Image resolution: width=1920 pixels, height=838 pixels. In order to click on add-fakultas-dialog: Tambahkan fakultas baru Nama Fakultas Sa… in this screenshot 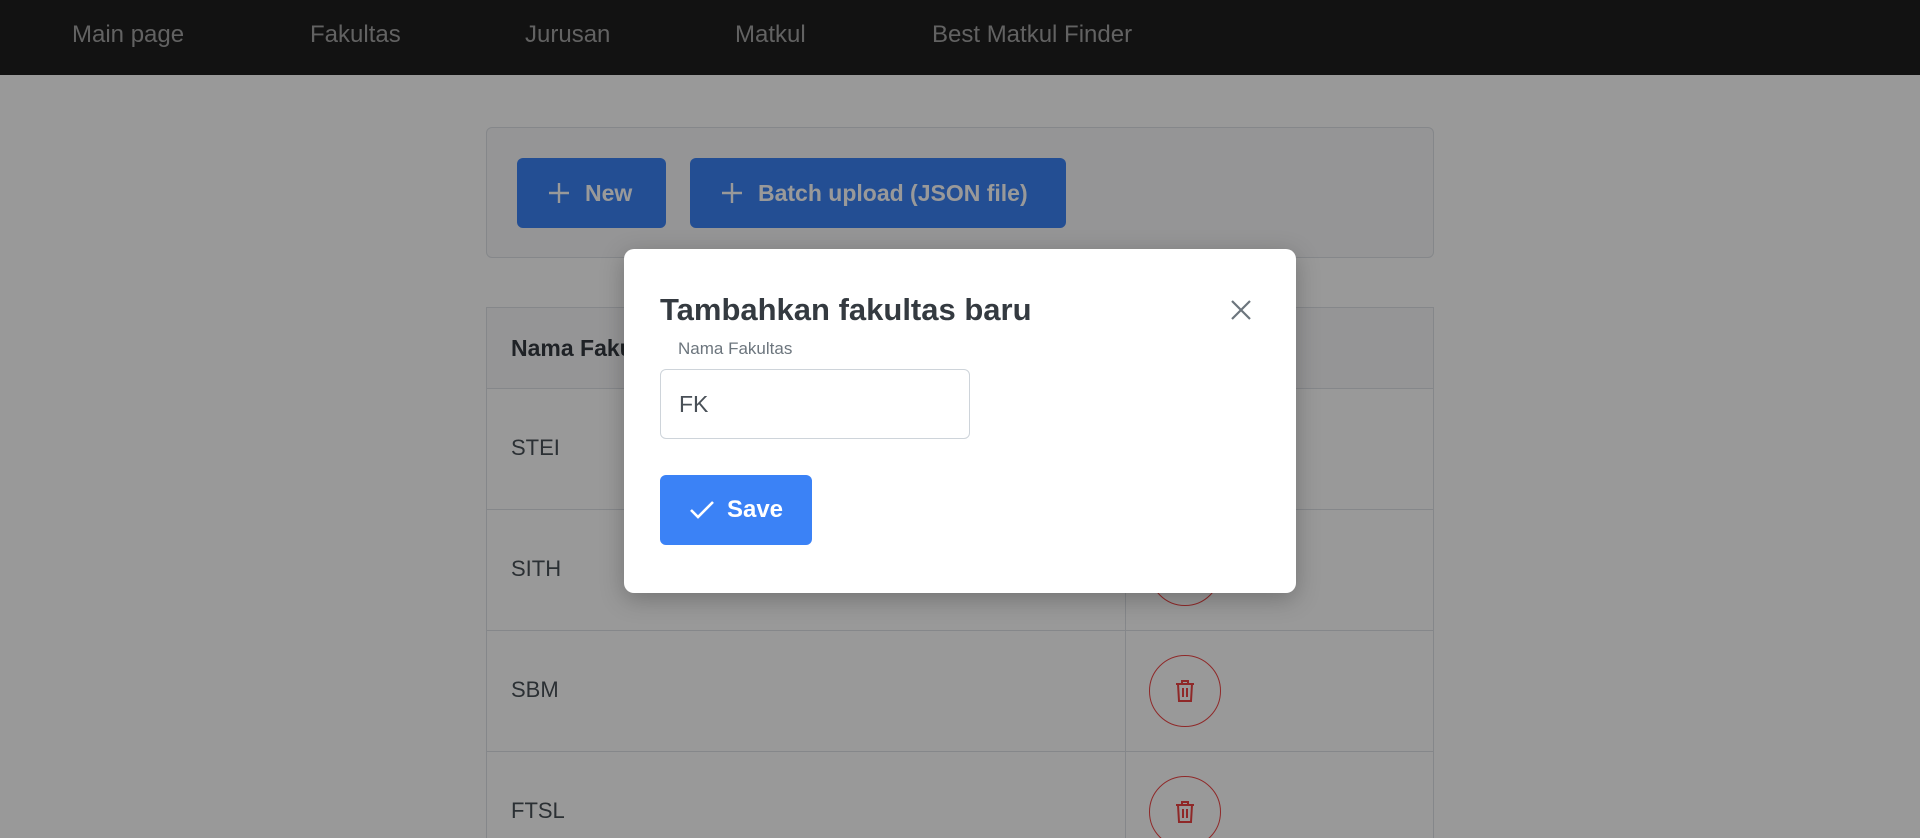, I will do `click(960, 421)`.